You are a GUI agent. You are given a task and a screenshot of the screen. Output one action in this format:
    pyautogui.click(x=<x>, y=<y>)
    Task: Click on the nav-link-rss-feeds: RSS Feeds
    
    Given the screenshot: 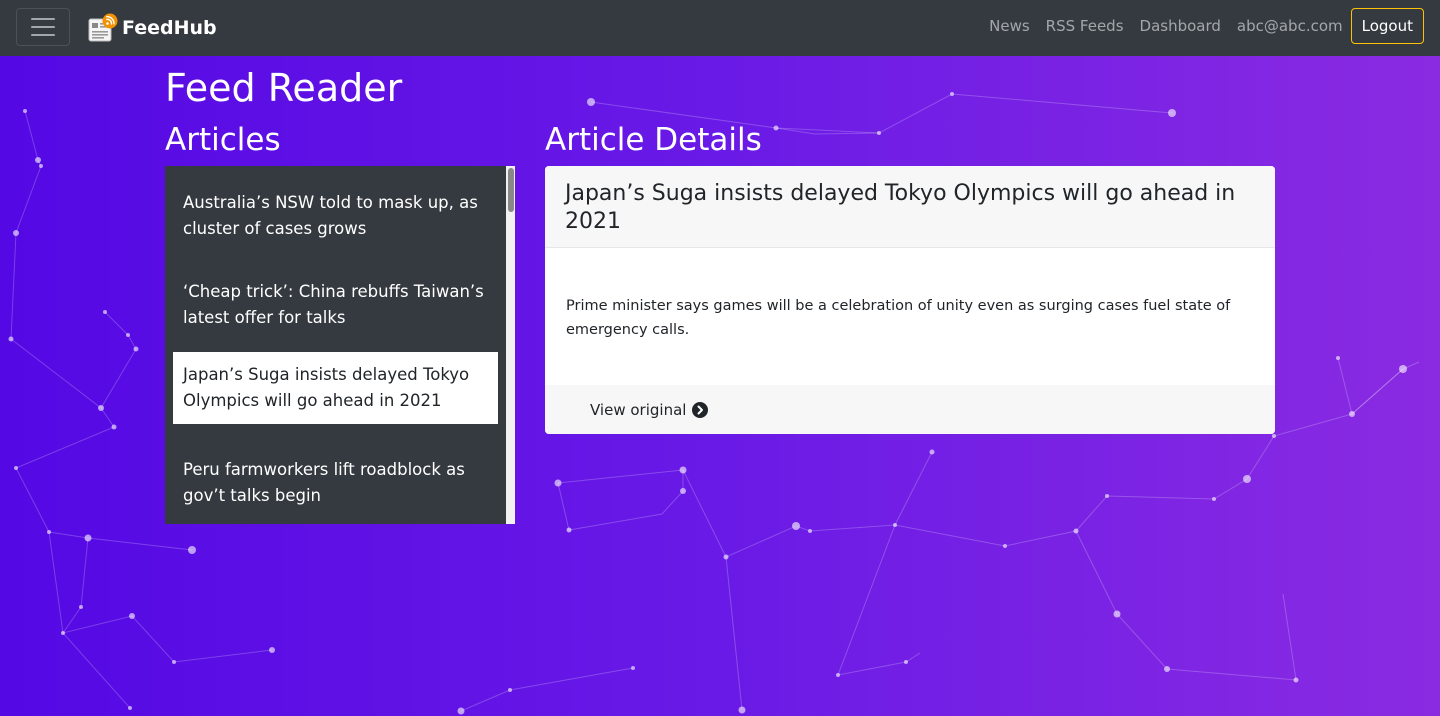 What is the action you would take?
    pyautogui.click(x=1085, y=26)
    